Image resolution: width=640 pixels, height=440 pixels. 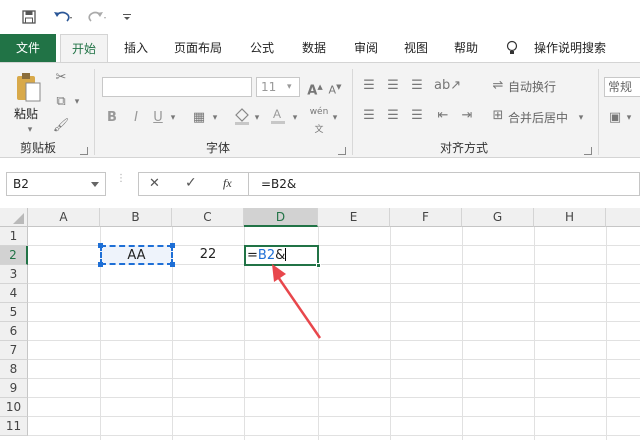 What do you see at coordinates (14, 293) in the screenshot?
I see `row-header-4: 4` at bounding box center [14, 293].